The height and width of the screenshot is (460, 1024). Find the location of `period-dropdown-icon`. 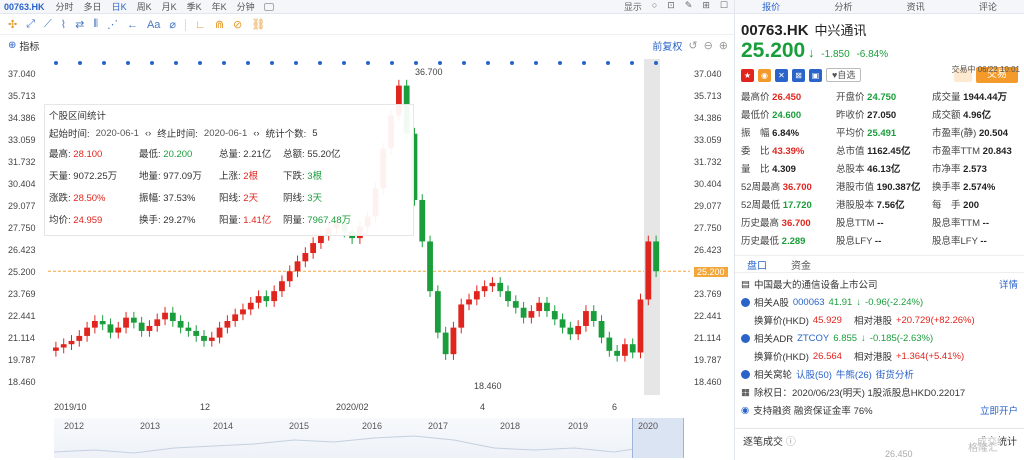

period-dropdown-icon is located at coordinates (268, 6).